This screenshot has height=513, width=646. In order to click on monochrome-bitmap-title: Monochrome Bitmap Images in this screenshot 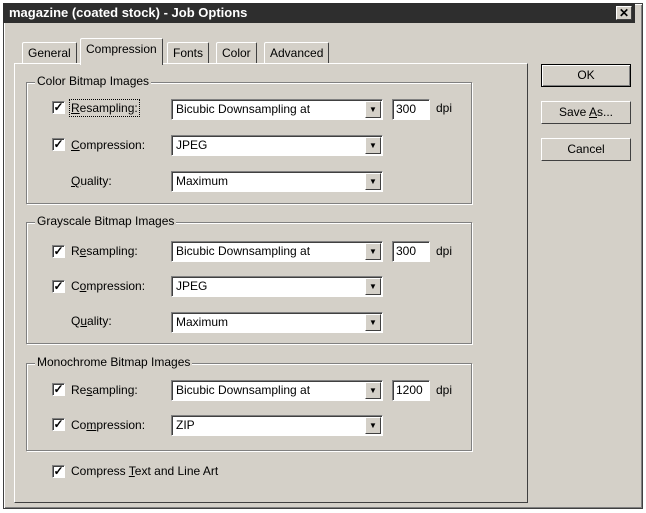, I will do `click(114, 362)`.